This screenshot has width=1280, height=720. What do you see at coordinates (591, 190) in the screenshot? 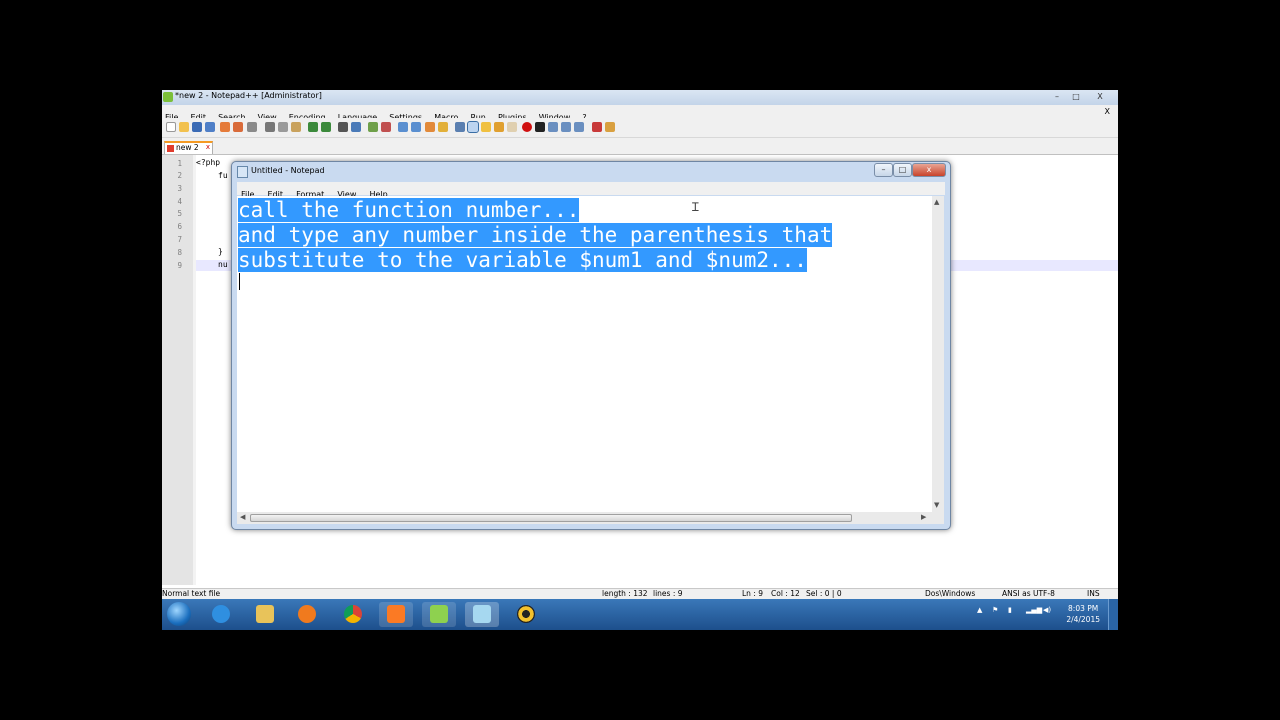
I see `notepad-menu-bar: File Edit Format View Help` at bounding box center [591, 190].